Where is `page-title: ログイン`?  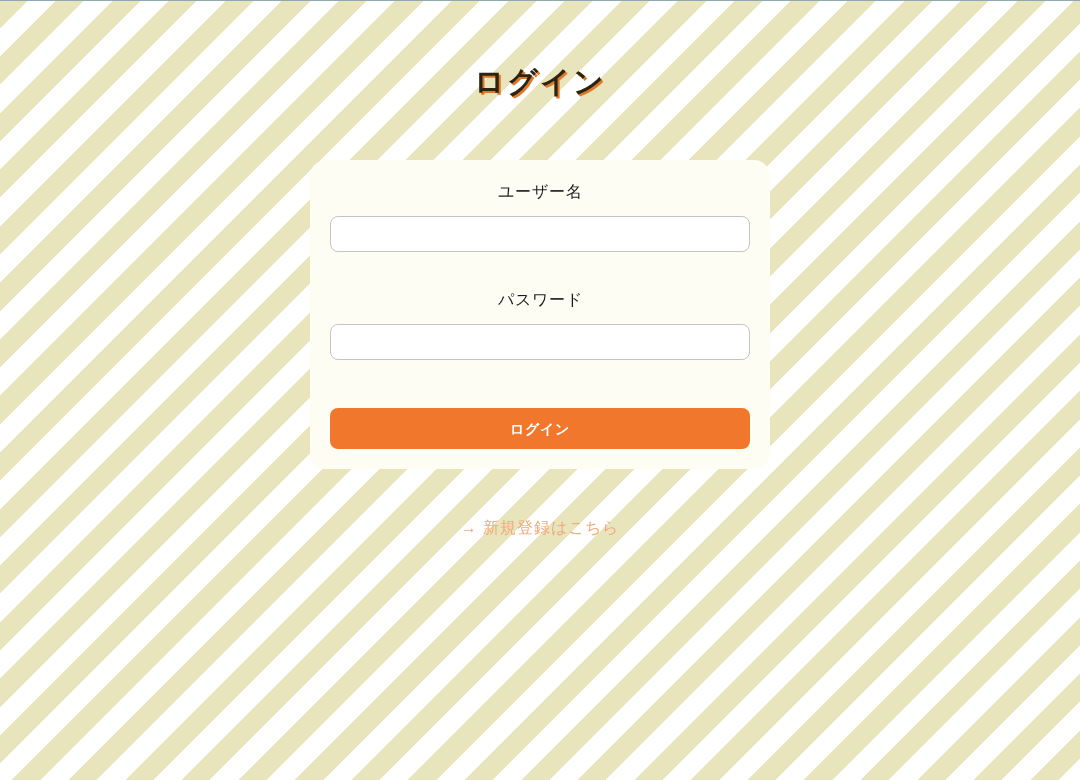 page-title: ログイン is located at coordinates (540, 82).